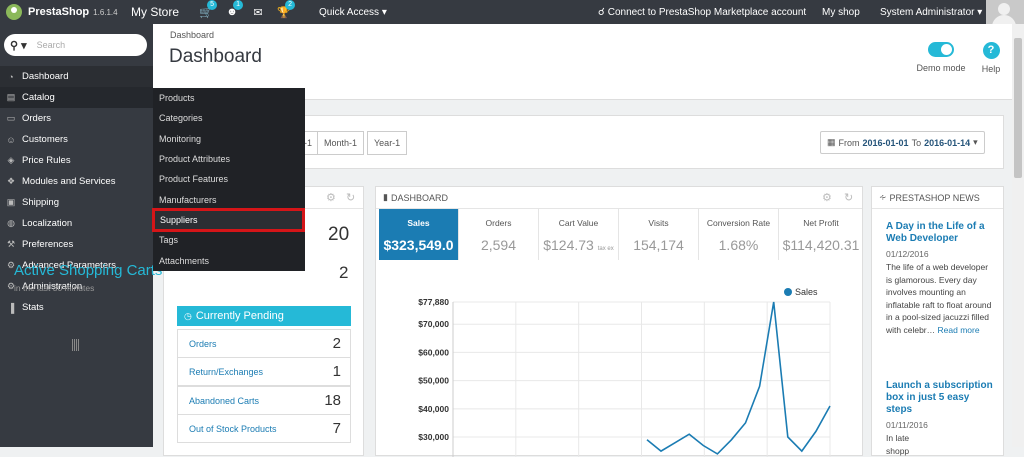  Describe the element at coordinates (45, 139) in the screenshot. I see `sidebar-item-label: Customers` at that location.